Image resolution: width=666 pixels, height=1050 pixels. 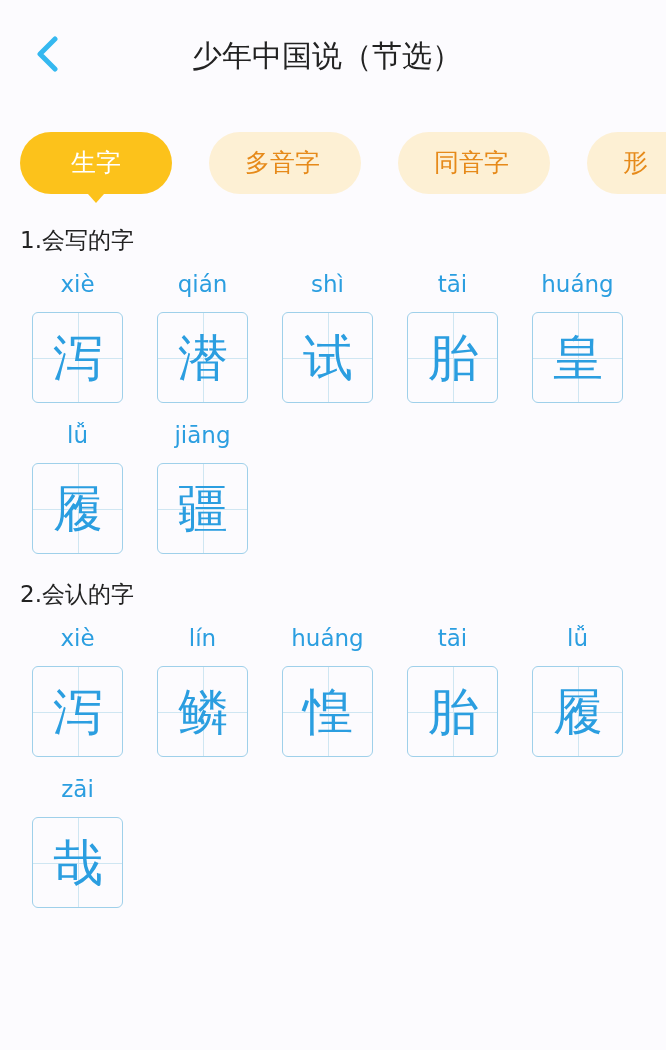 I want to click on pinyin-text: shì, so click(x=327, y=284).